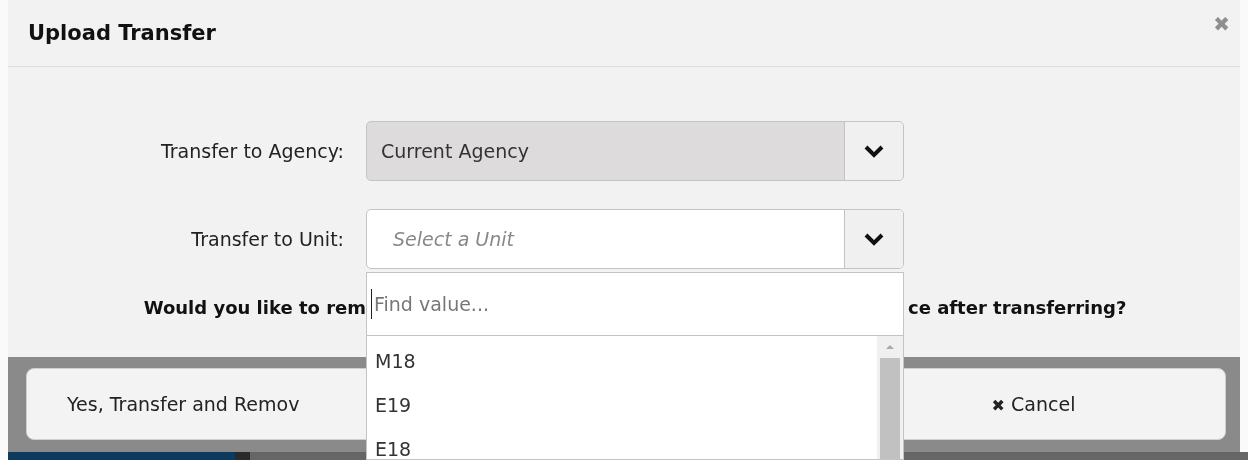 This screenshot has width=1248, height=460. I want to click on scroll-up-icon, so click(890, 347).